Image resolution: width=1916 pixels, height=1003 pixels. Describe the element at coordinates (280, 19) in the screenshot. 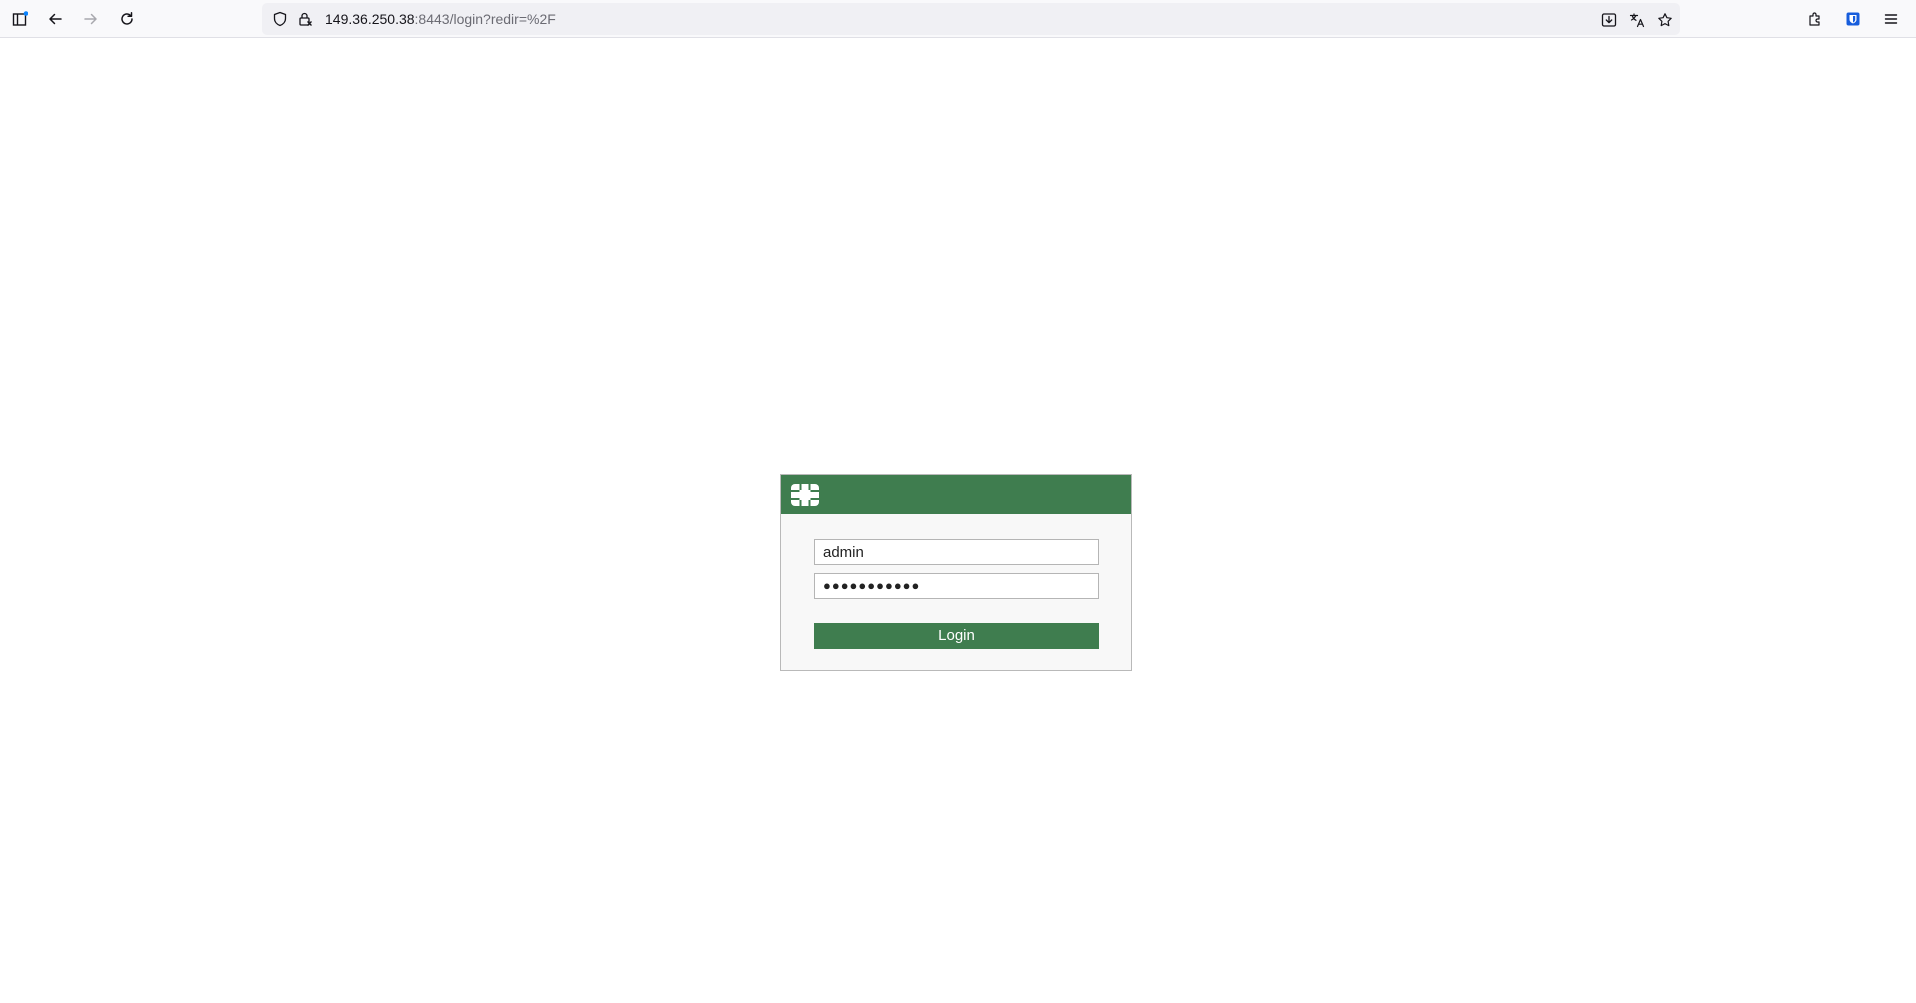

I see `shield-icon` at that location.